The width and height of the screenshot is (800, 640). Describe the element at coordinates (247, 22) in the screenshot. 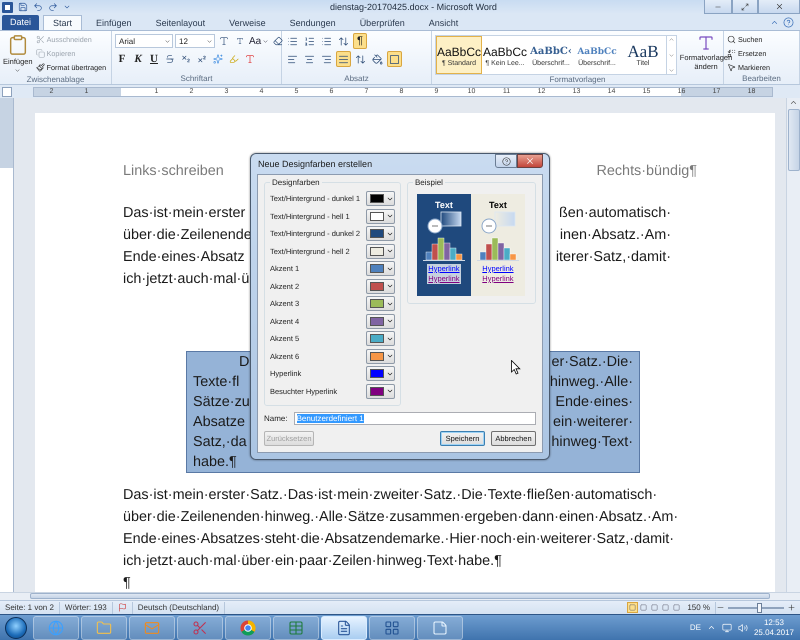

I see `ribbon-tab: Verweise` at that location.